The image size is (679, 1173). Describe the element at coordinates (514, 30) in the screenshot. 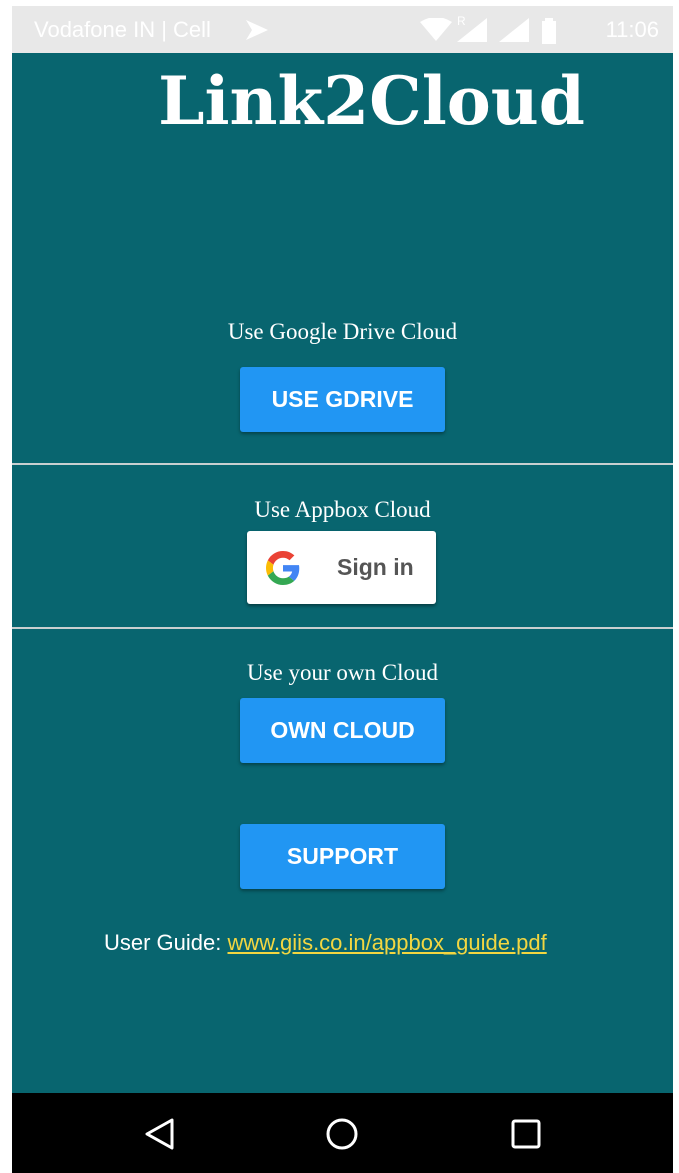

I see `signal-icon` at that location.